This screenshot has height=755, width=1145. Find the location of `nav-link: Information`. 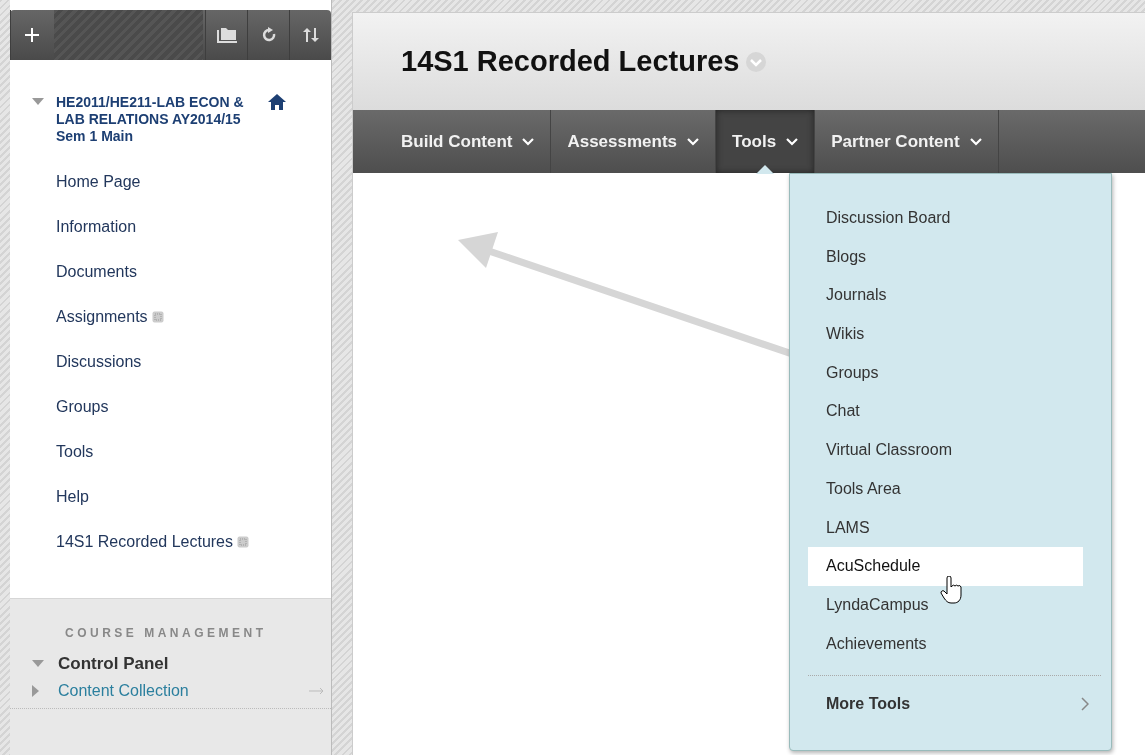

nav-link: Information is located at coordinates (96, 226).